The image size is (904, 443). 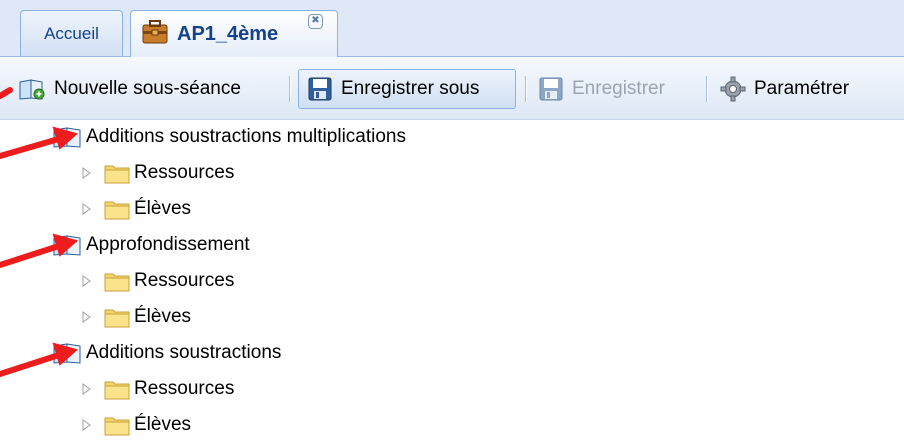 I want to click on save-as-button: Enregistrer sous, so click(x=407, y=89).